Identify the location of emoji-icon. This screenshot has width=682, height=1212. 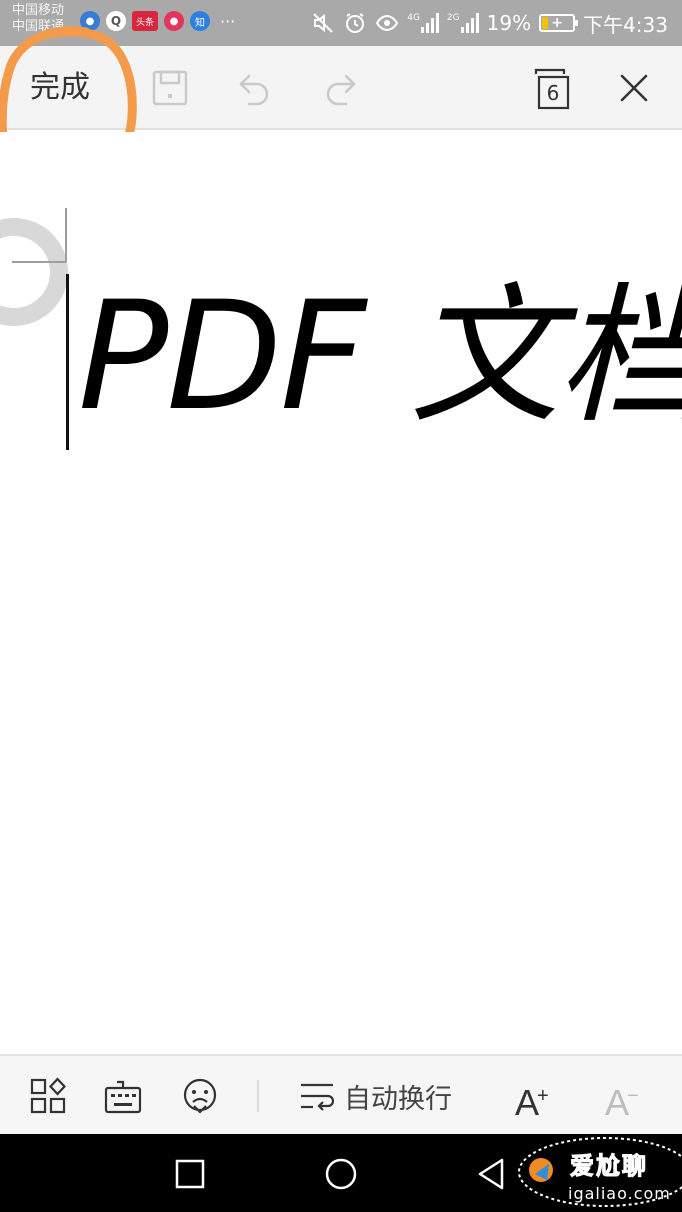
(200, 1096).